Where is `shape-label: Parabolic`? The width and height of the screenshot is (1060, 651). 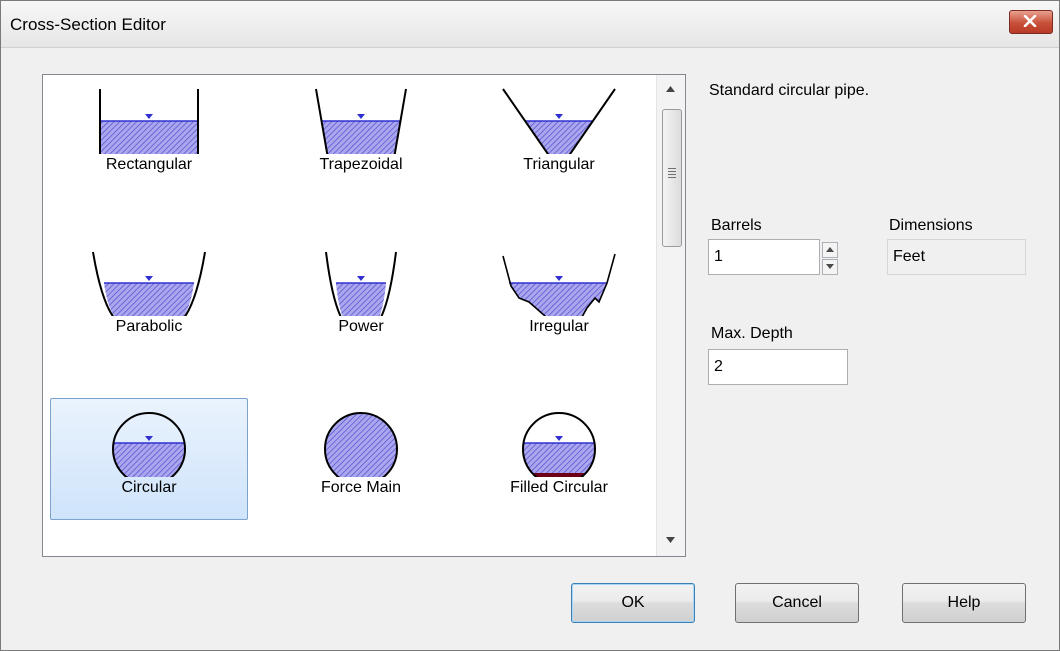 shape-label: Parabolic is located at coordinates (149, 326).